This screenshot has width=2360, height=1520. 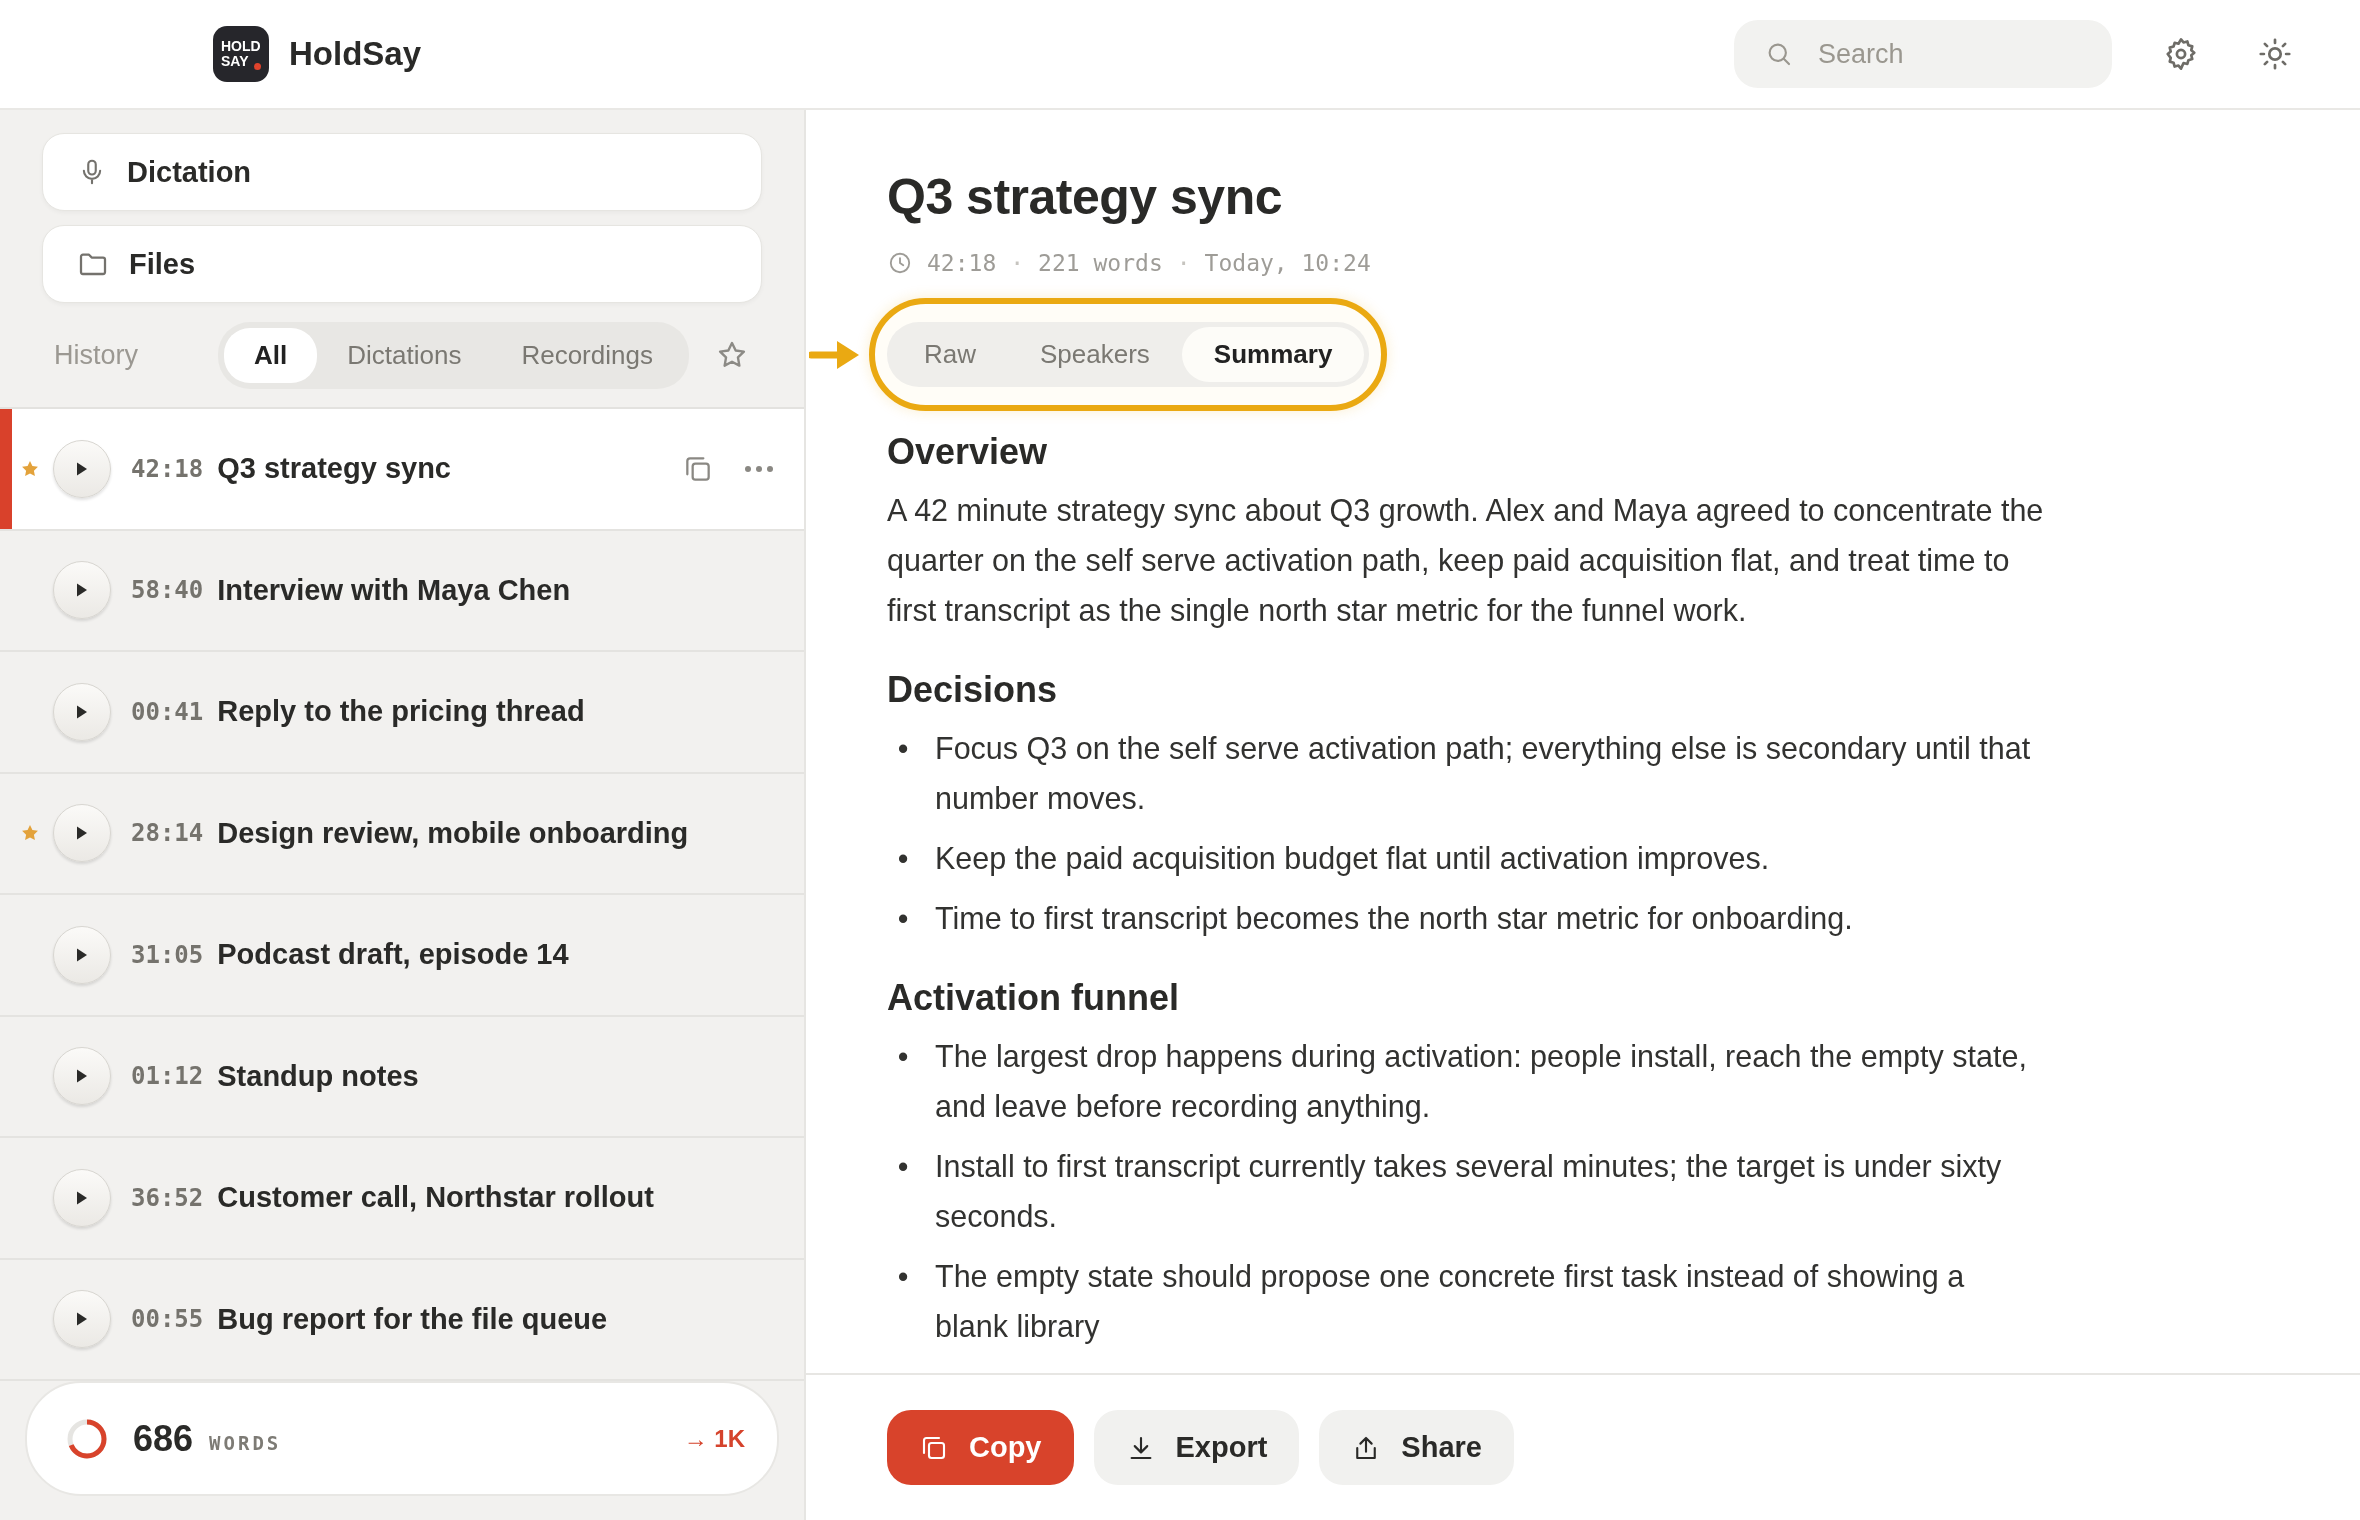 I want to click on meta-text: 221 words, so click(x=1100, y=263).